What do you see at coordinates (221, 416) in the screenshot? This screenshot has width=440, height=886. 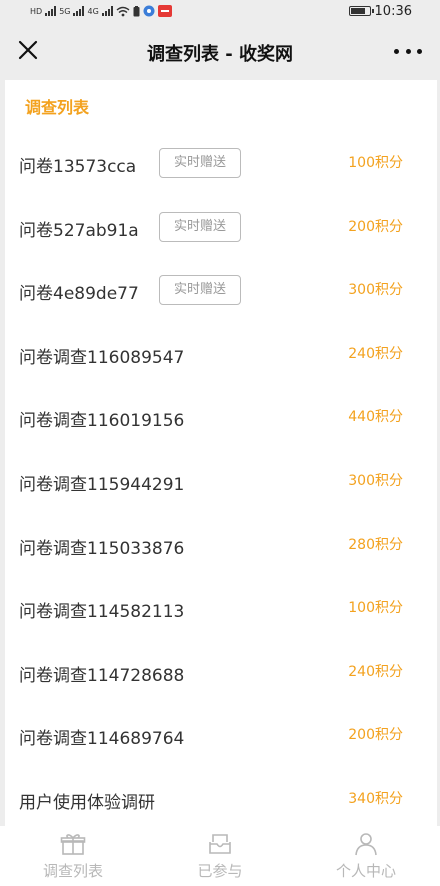 I see `list-item: 问卷调查116019156 440积分` at bounding box center [221, 416].